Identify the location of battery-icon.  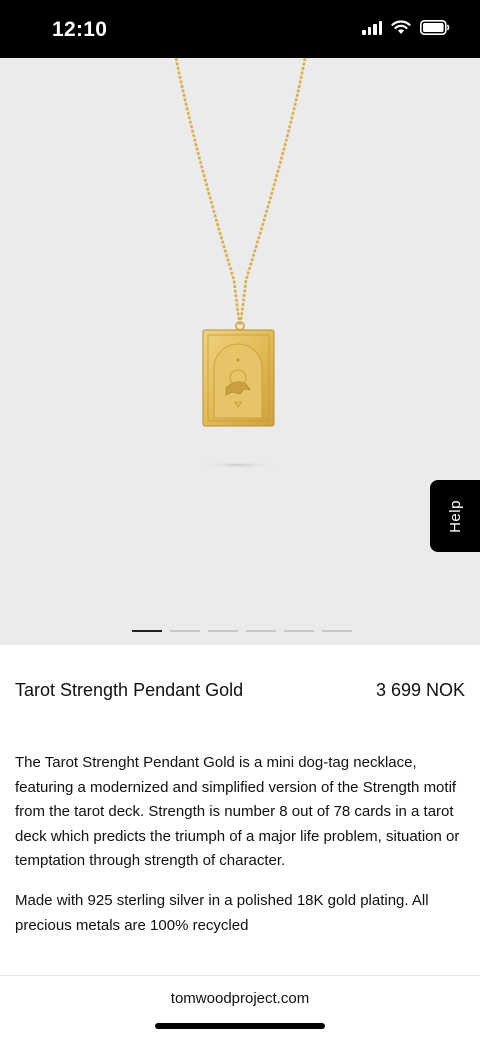
(435, 27).